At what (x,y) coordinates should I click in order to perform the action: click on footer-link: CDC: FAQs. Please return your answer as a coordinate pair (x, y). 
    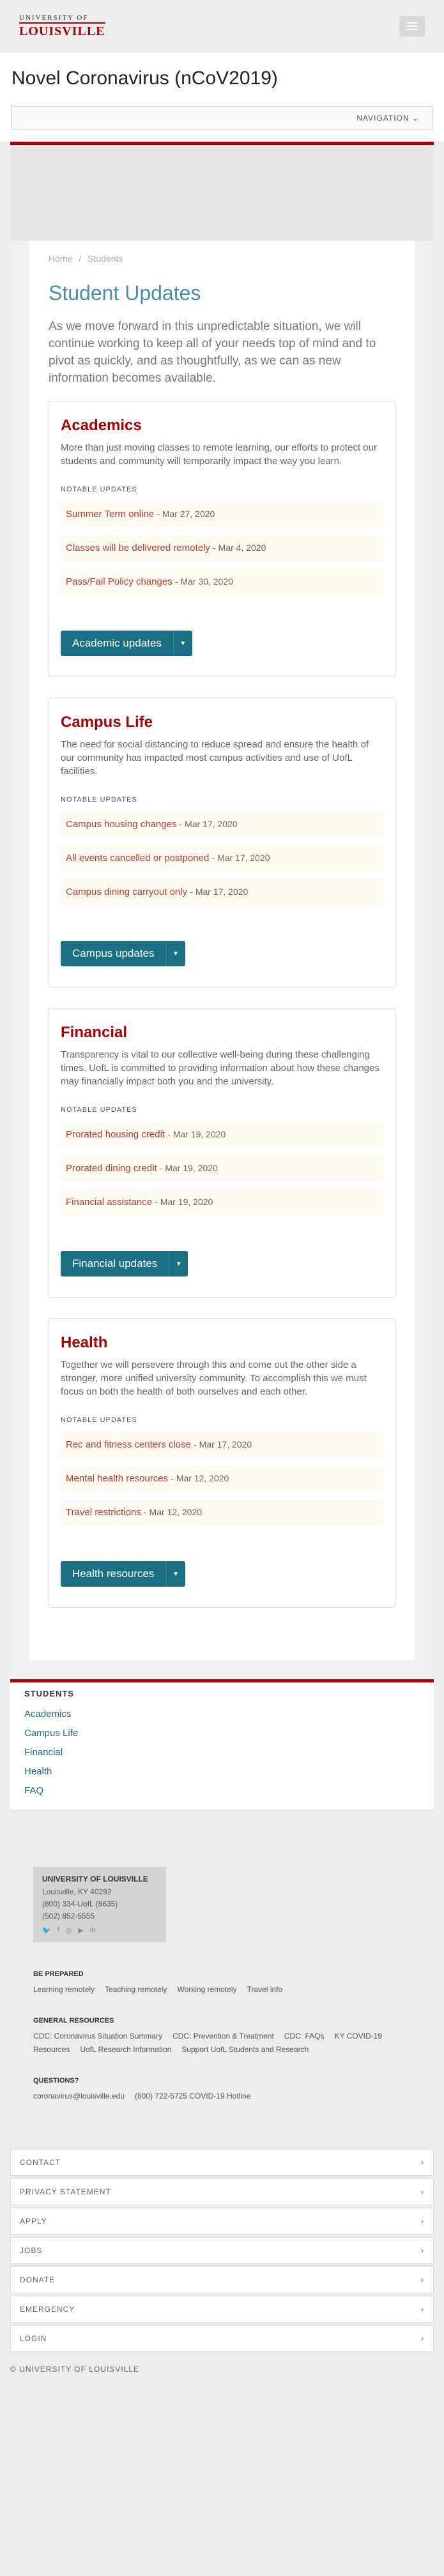
    Looking at the image, I should click on (304, 2036).